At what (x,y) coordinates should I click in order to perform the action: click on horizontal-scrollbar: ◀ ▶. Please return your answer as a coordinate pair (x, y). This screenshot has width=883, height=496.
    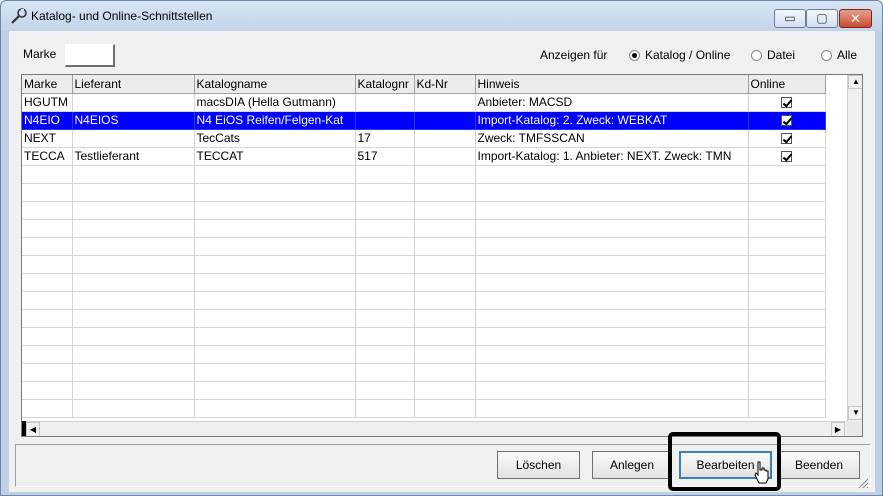
    Looking at the image, I should click on (434, 428).